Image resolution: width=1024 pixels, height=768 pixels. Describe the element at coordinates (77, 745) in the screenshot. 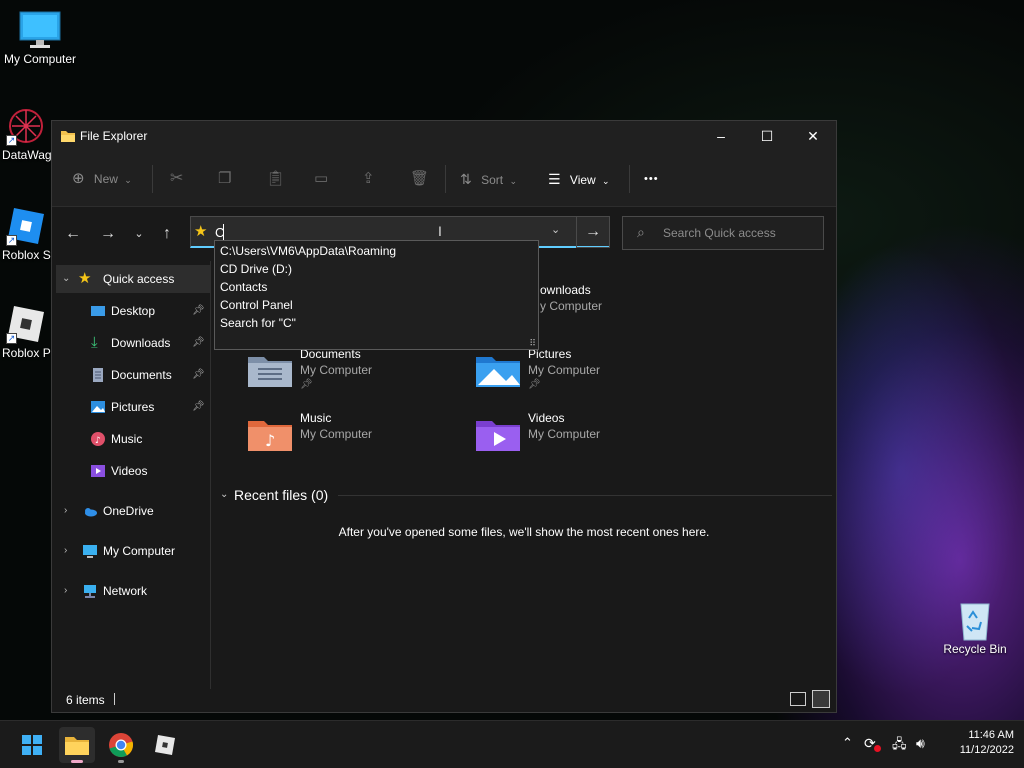

I see `taskbar-file-explorer` at that location.